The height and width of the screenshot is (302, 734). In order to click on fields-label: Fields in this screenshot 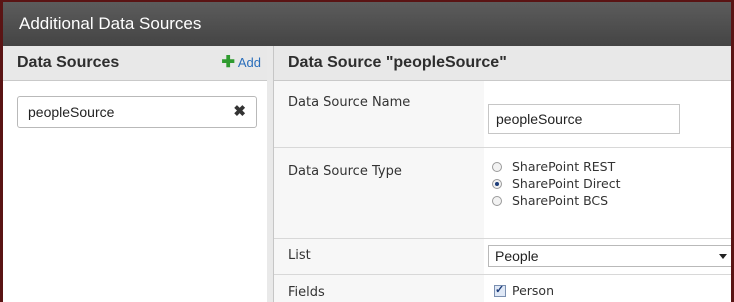, I will do `click(306, 292)`.